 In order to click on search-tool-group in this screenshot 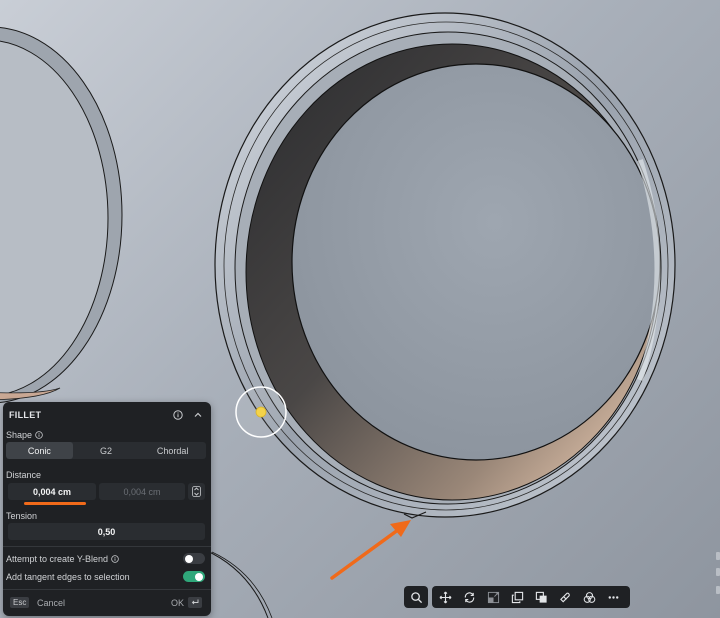, I will do `click(416, 597)`.